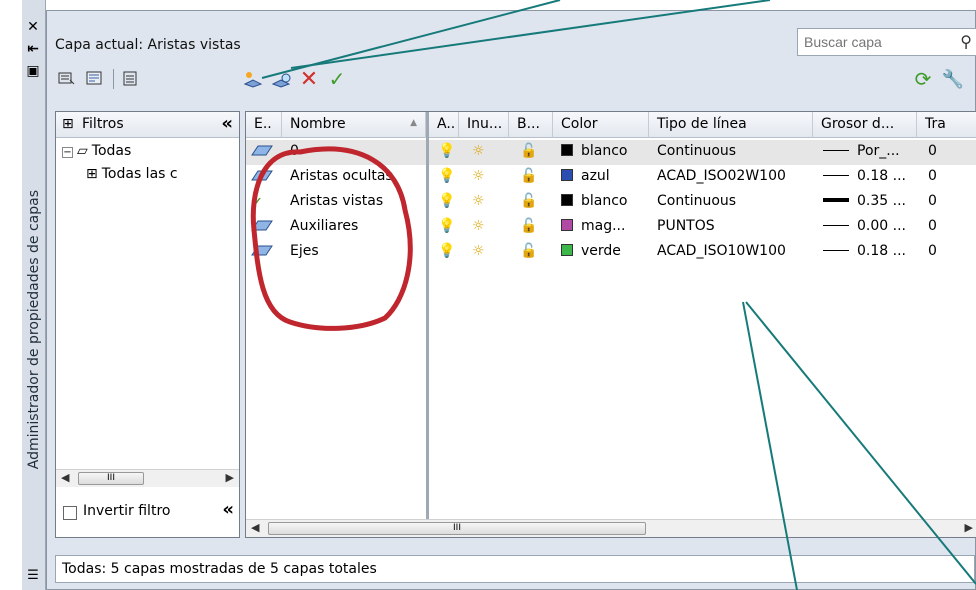  What do you see at coordinates (147, 324) in the screenshot?
I see `filters-panel: ⊞ Filtros « − ▱ Todas ⊞ Todas las c ◀ III ▶` at bounding box center [147, 324].